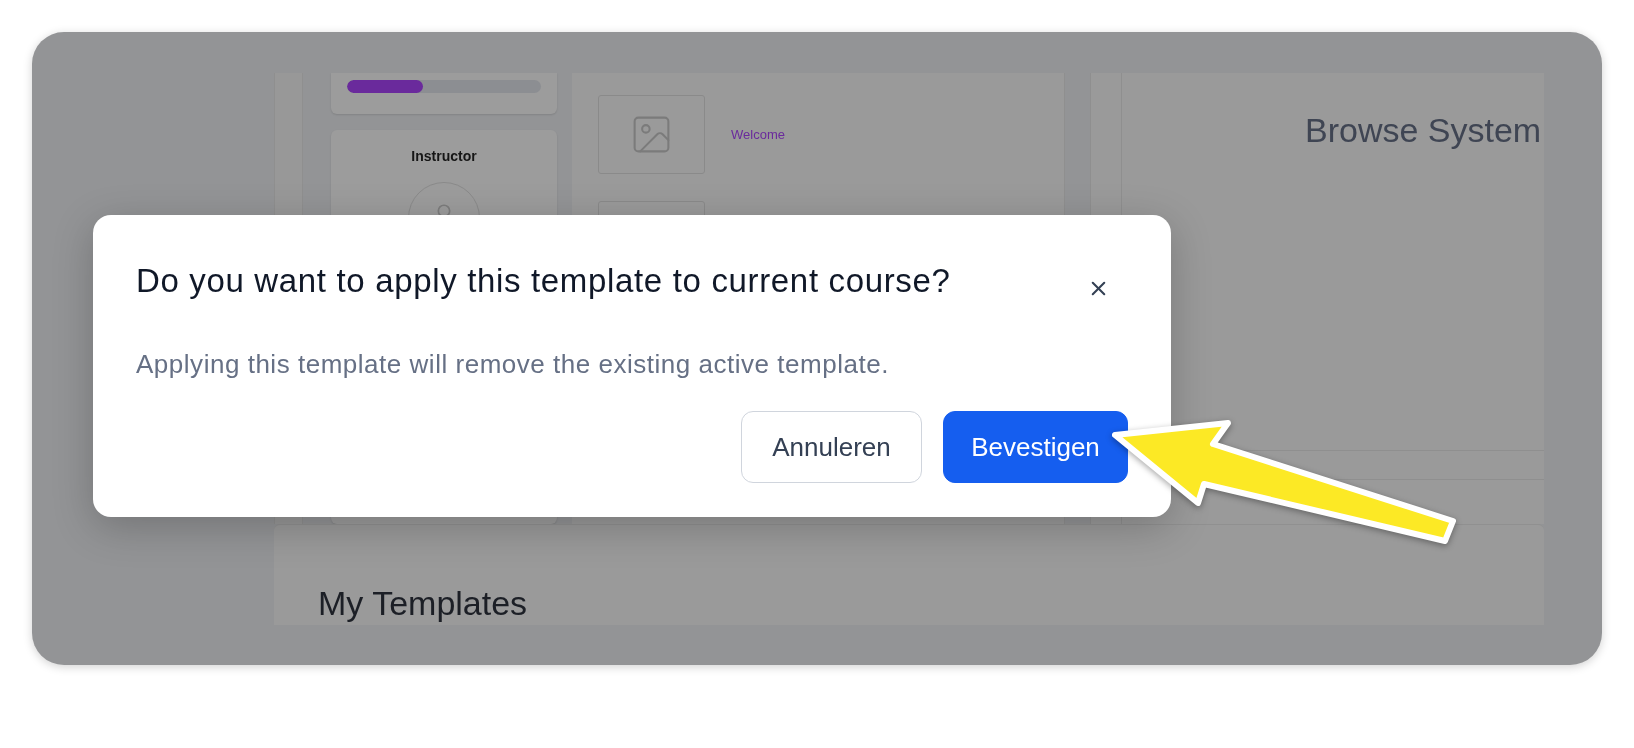 The width and height of the screenshot is (1634, 748). I want to click on templates-title: My Templates, so click(423, 603).